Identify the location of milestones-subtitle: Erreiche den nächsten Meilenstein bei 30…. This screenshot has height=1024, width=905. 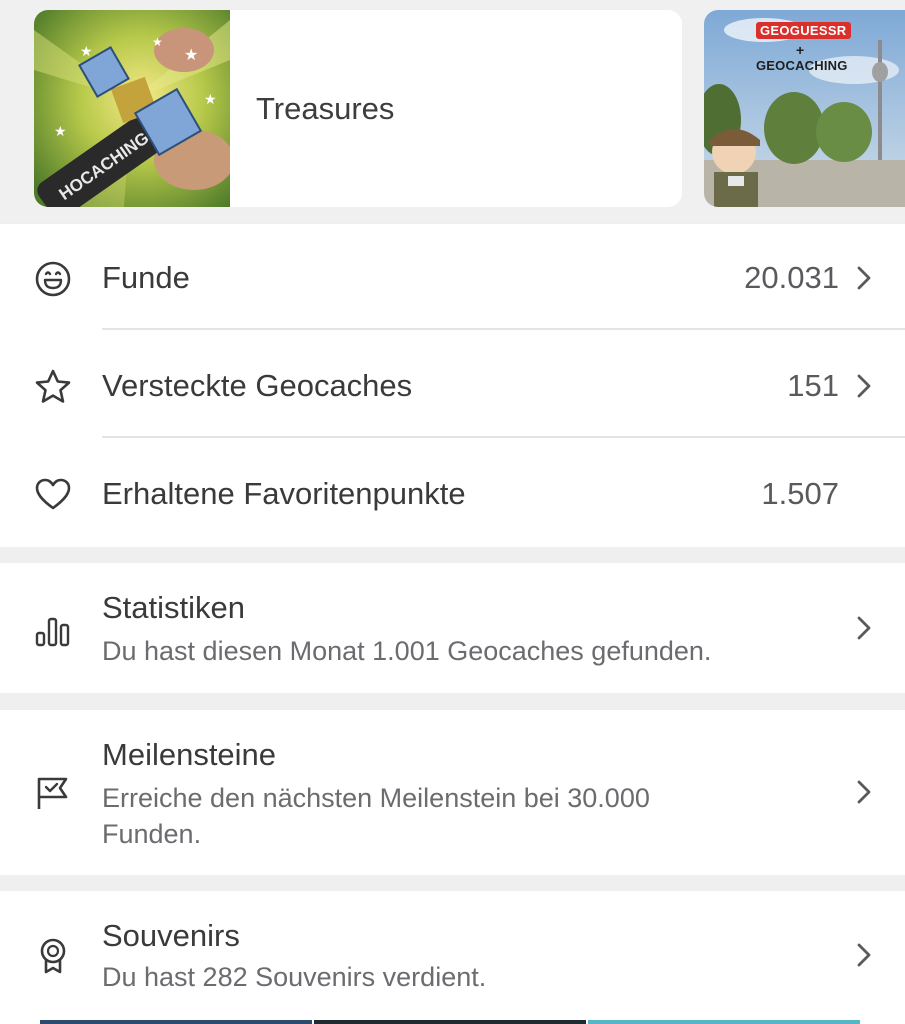
(376, 816).